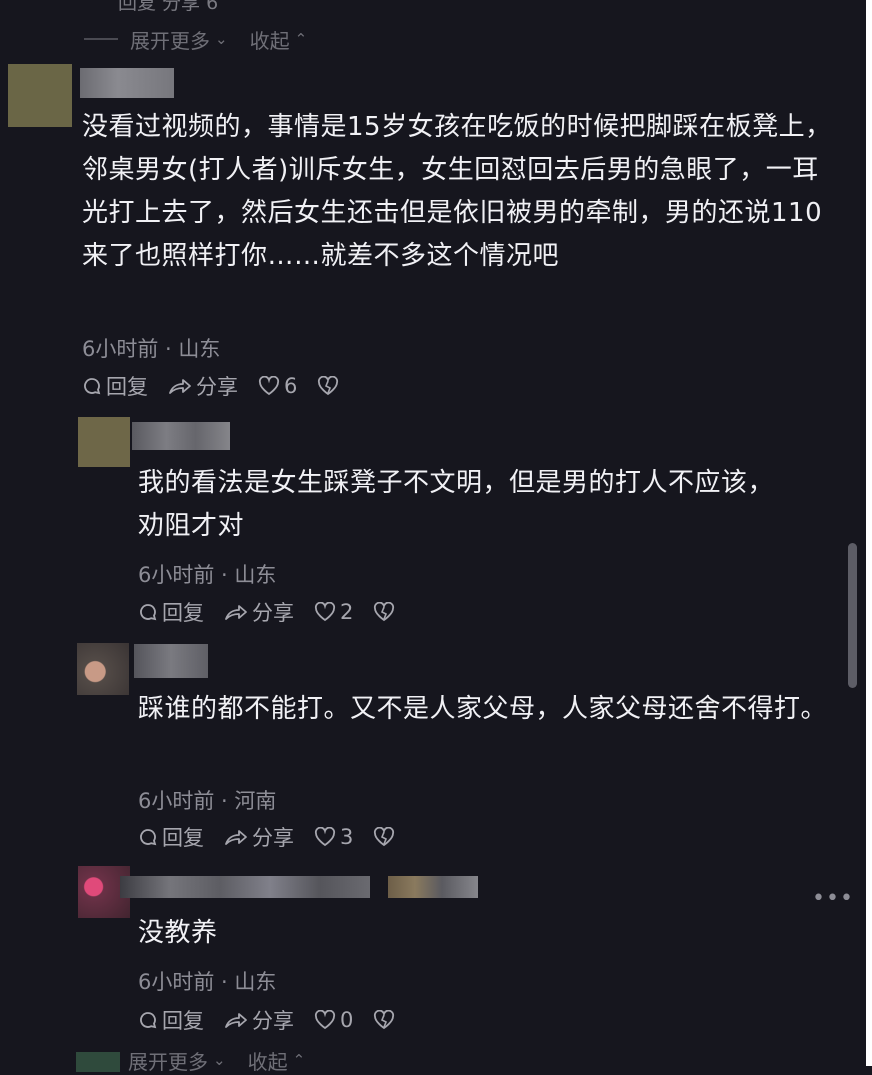 Image resolution: width=872 pixels, height=1075 pixels. What do you see at coordinates (833, 898) in the screenshot?
I see `more-icon: •••` at bounding box center [833, 898].